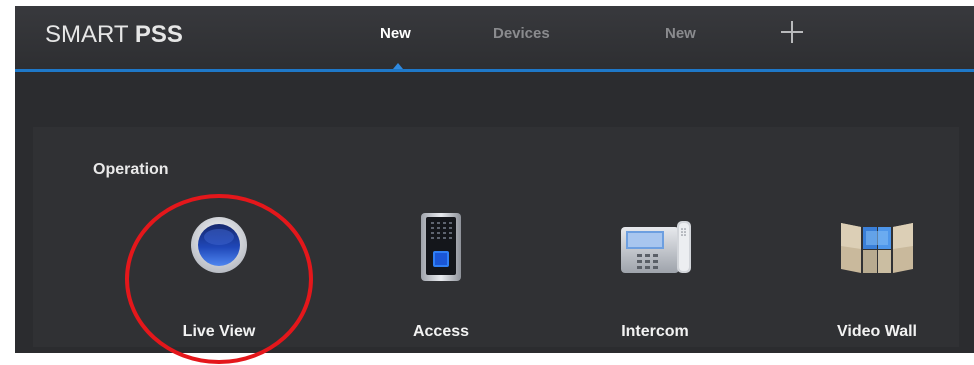 This screenshot has height=365, width=974. What do you see at coordinates (441, 331) in the screenshot?
I see `access-label: Access` at bounding box center [441, 331].